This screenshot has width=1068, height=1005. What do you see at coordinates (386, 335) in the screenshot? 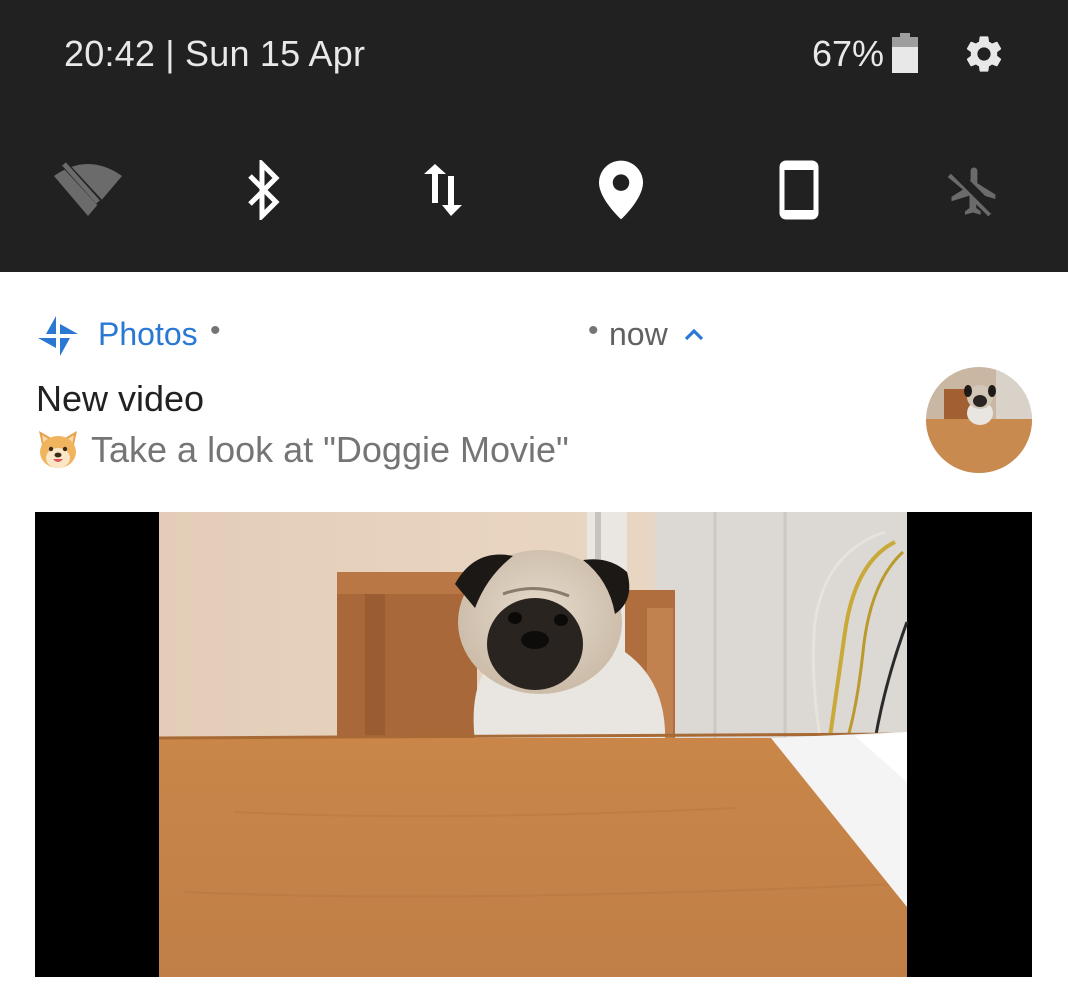
I see `notification-header: Photos • • now` at bounding box center [386, 335].